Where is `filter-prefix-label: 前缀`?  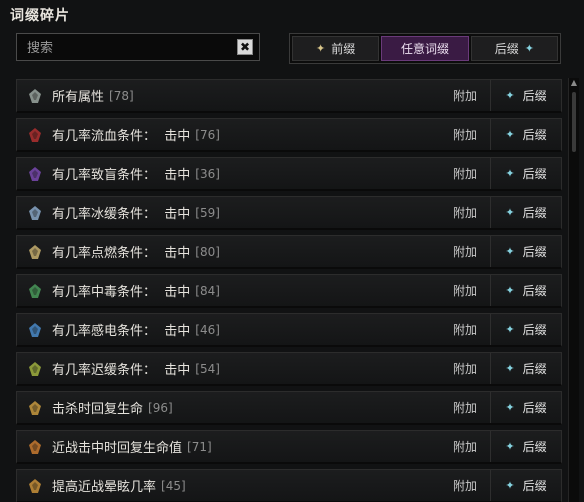
filter-prefix-label: 前缀 is located at coordinates (343, 49).